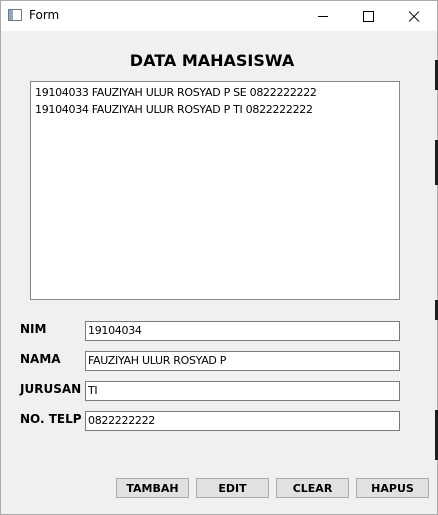 The image size is (438, 515). What do you see at coordinates (312, 488) in the screenshot?
I see `clear-button: CLEAR` at bounding box center [312, 488].